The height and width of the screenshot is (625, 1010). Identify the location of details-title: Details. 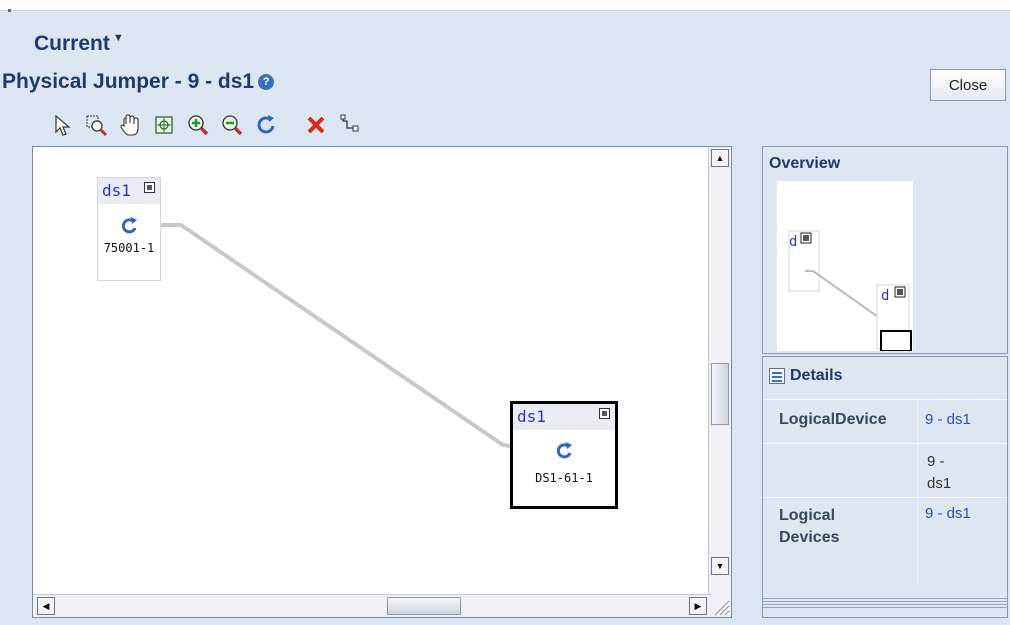
(816, 375).